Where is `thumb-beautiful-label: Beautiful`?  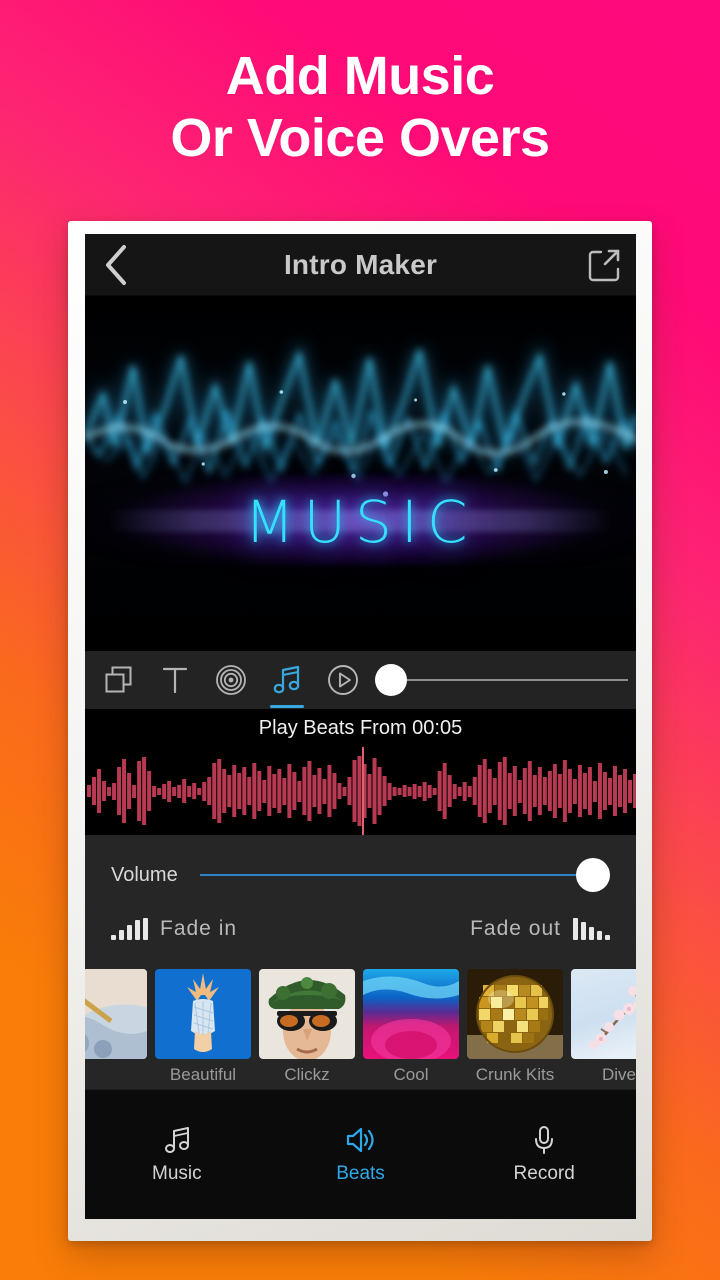 thumb-beautiful-label: Beautiful is located at coordinates (203, 1074).